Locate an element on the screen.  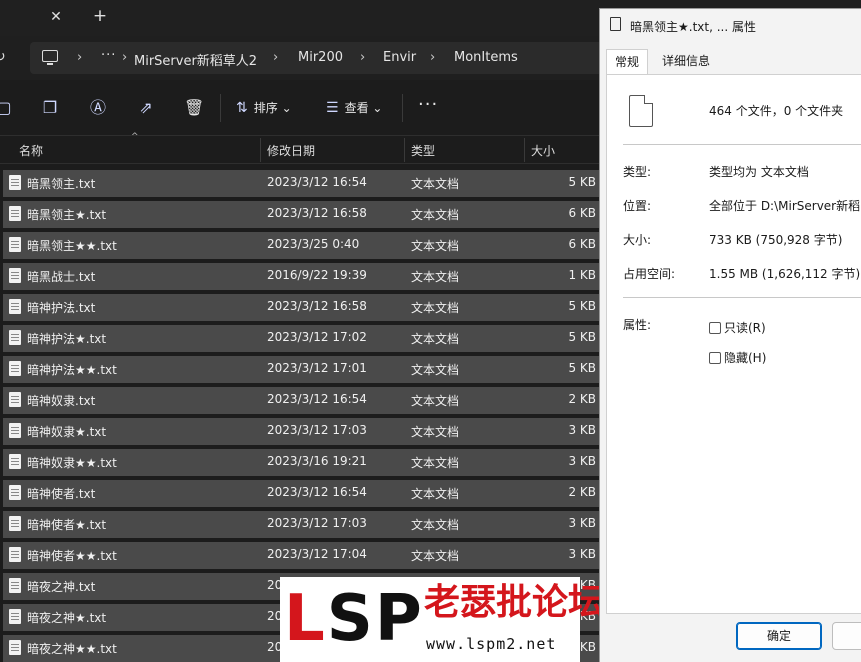
table-row: 暗神奴隶.txt 2023/3/12 16:54 文本文档 2 KB is located at coordinates (301, 401).